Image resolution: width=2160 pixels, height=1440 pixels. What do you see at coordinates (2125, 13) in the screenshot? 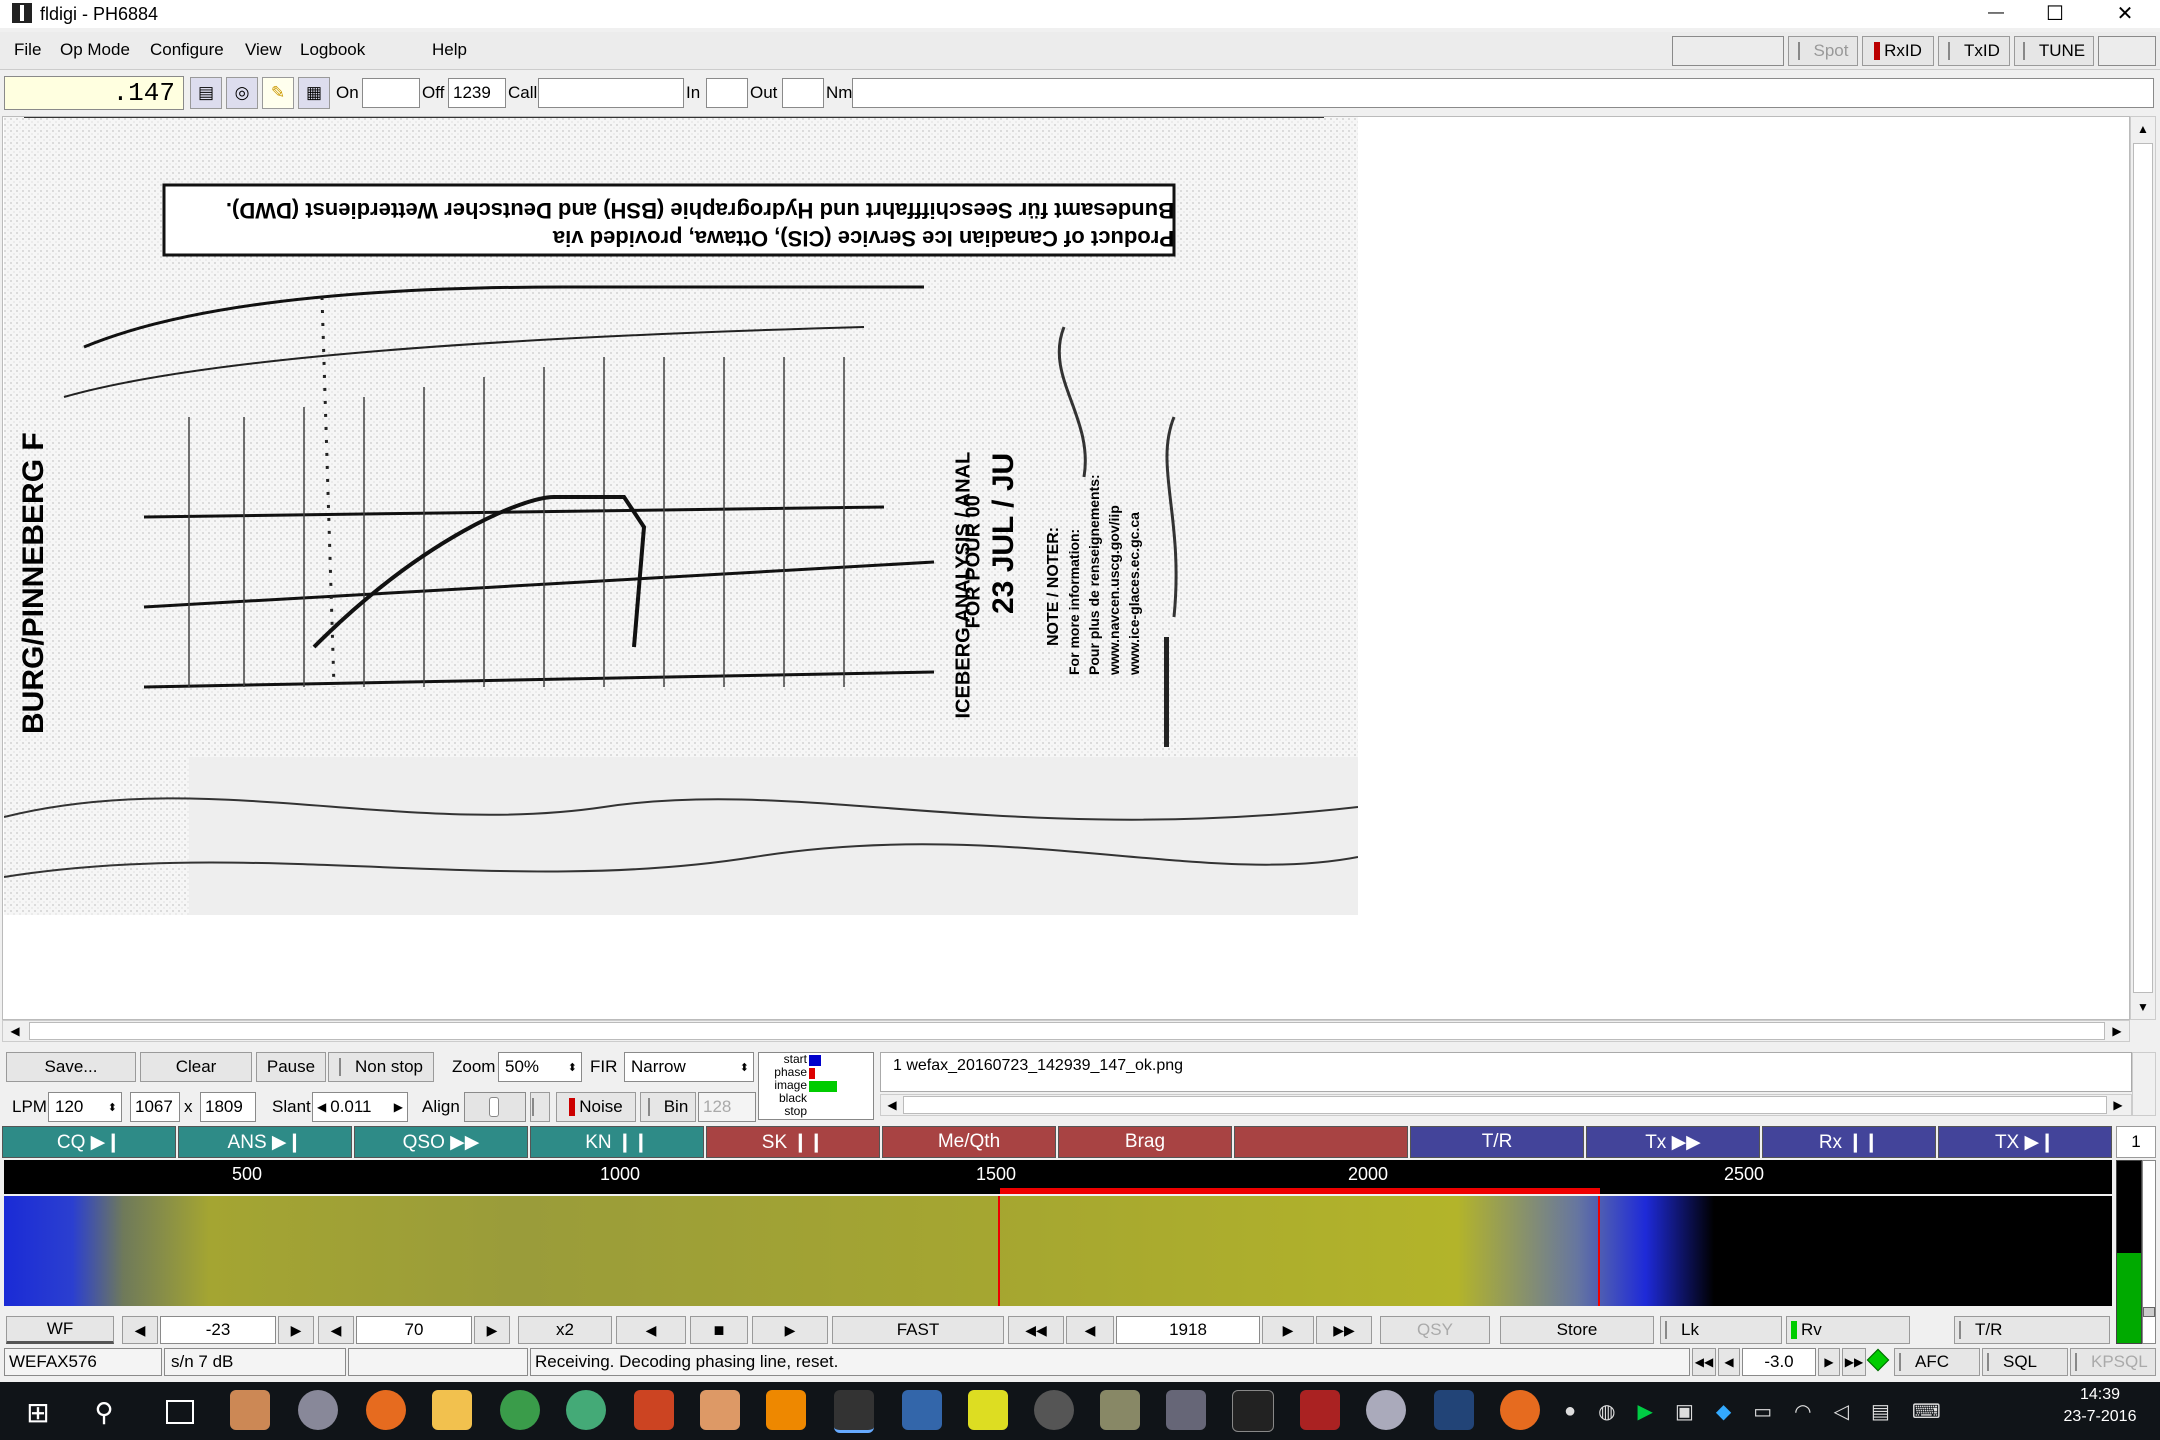
I see `close-icon: ✕` at bounding box center [2125, 13].